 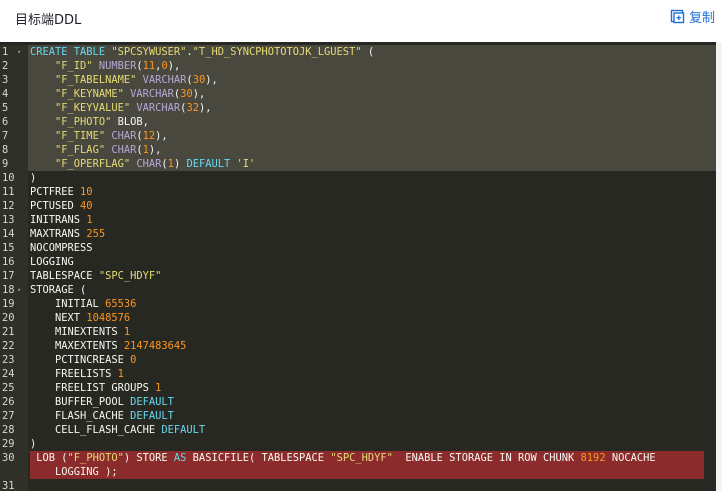 I want to click on line-number: 11, so click(x=14, y=192).